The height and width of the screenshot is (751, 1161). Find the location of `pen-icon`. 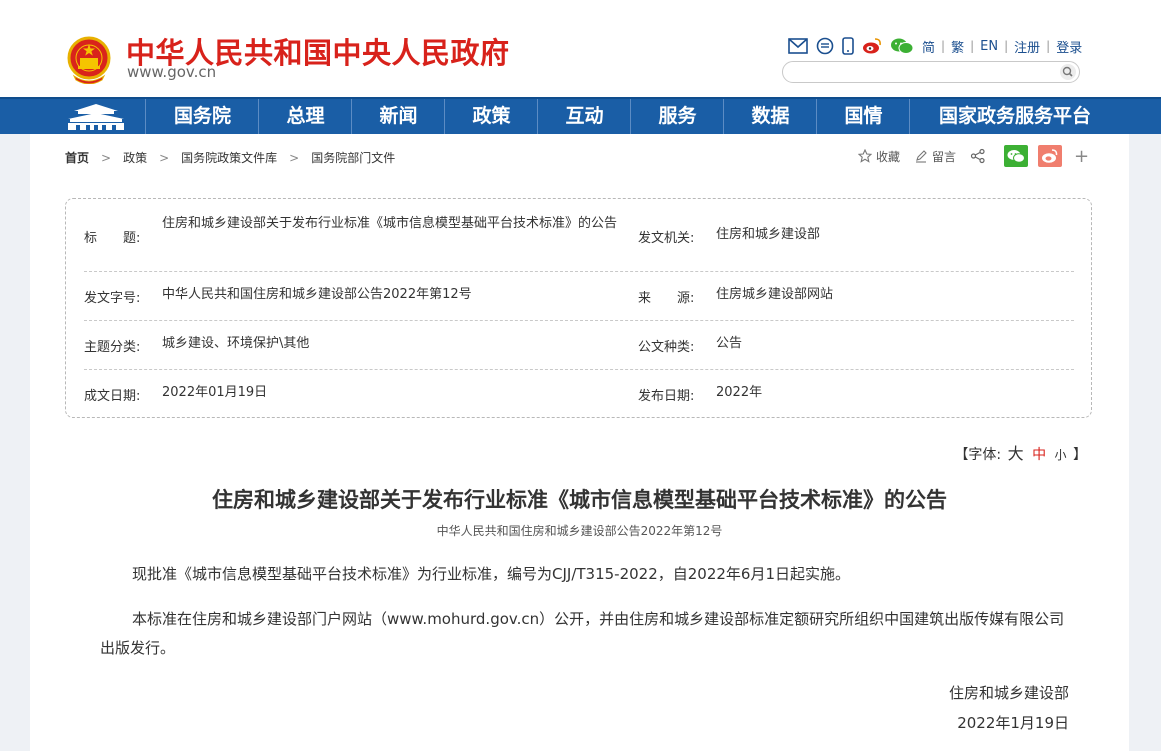

pen-icon is located at coordinates (921, 156).